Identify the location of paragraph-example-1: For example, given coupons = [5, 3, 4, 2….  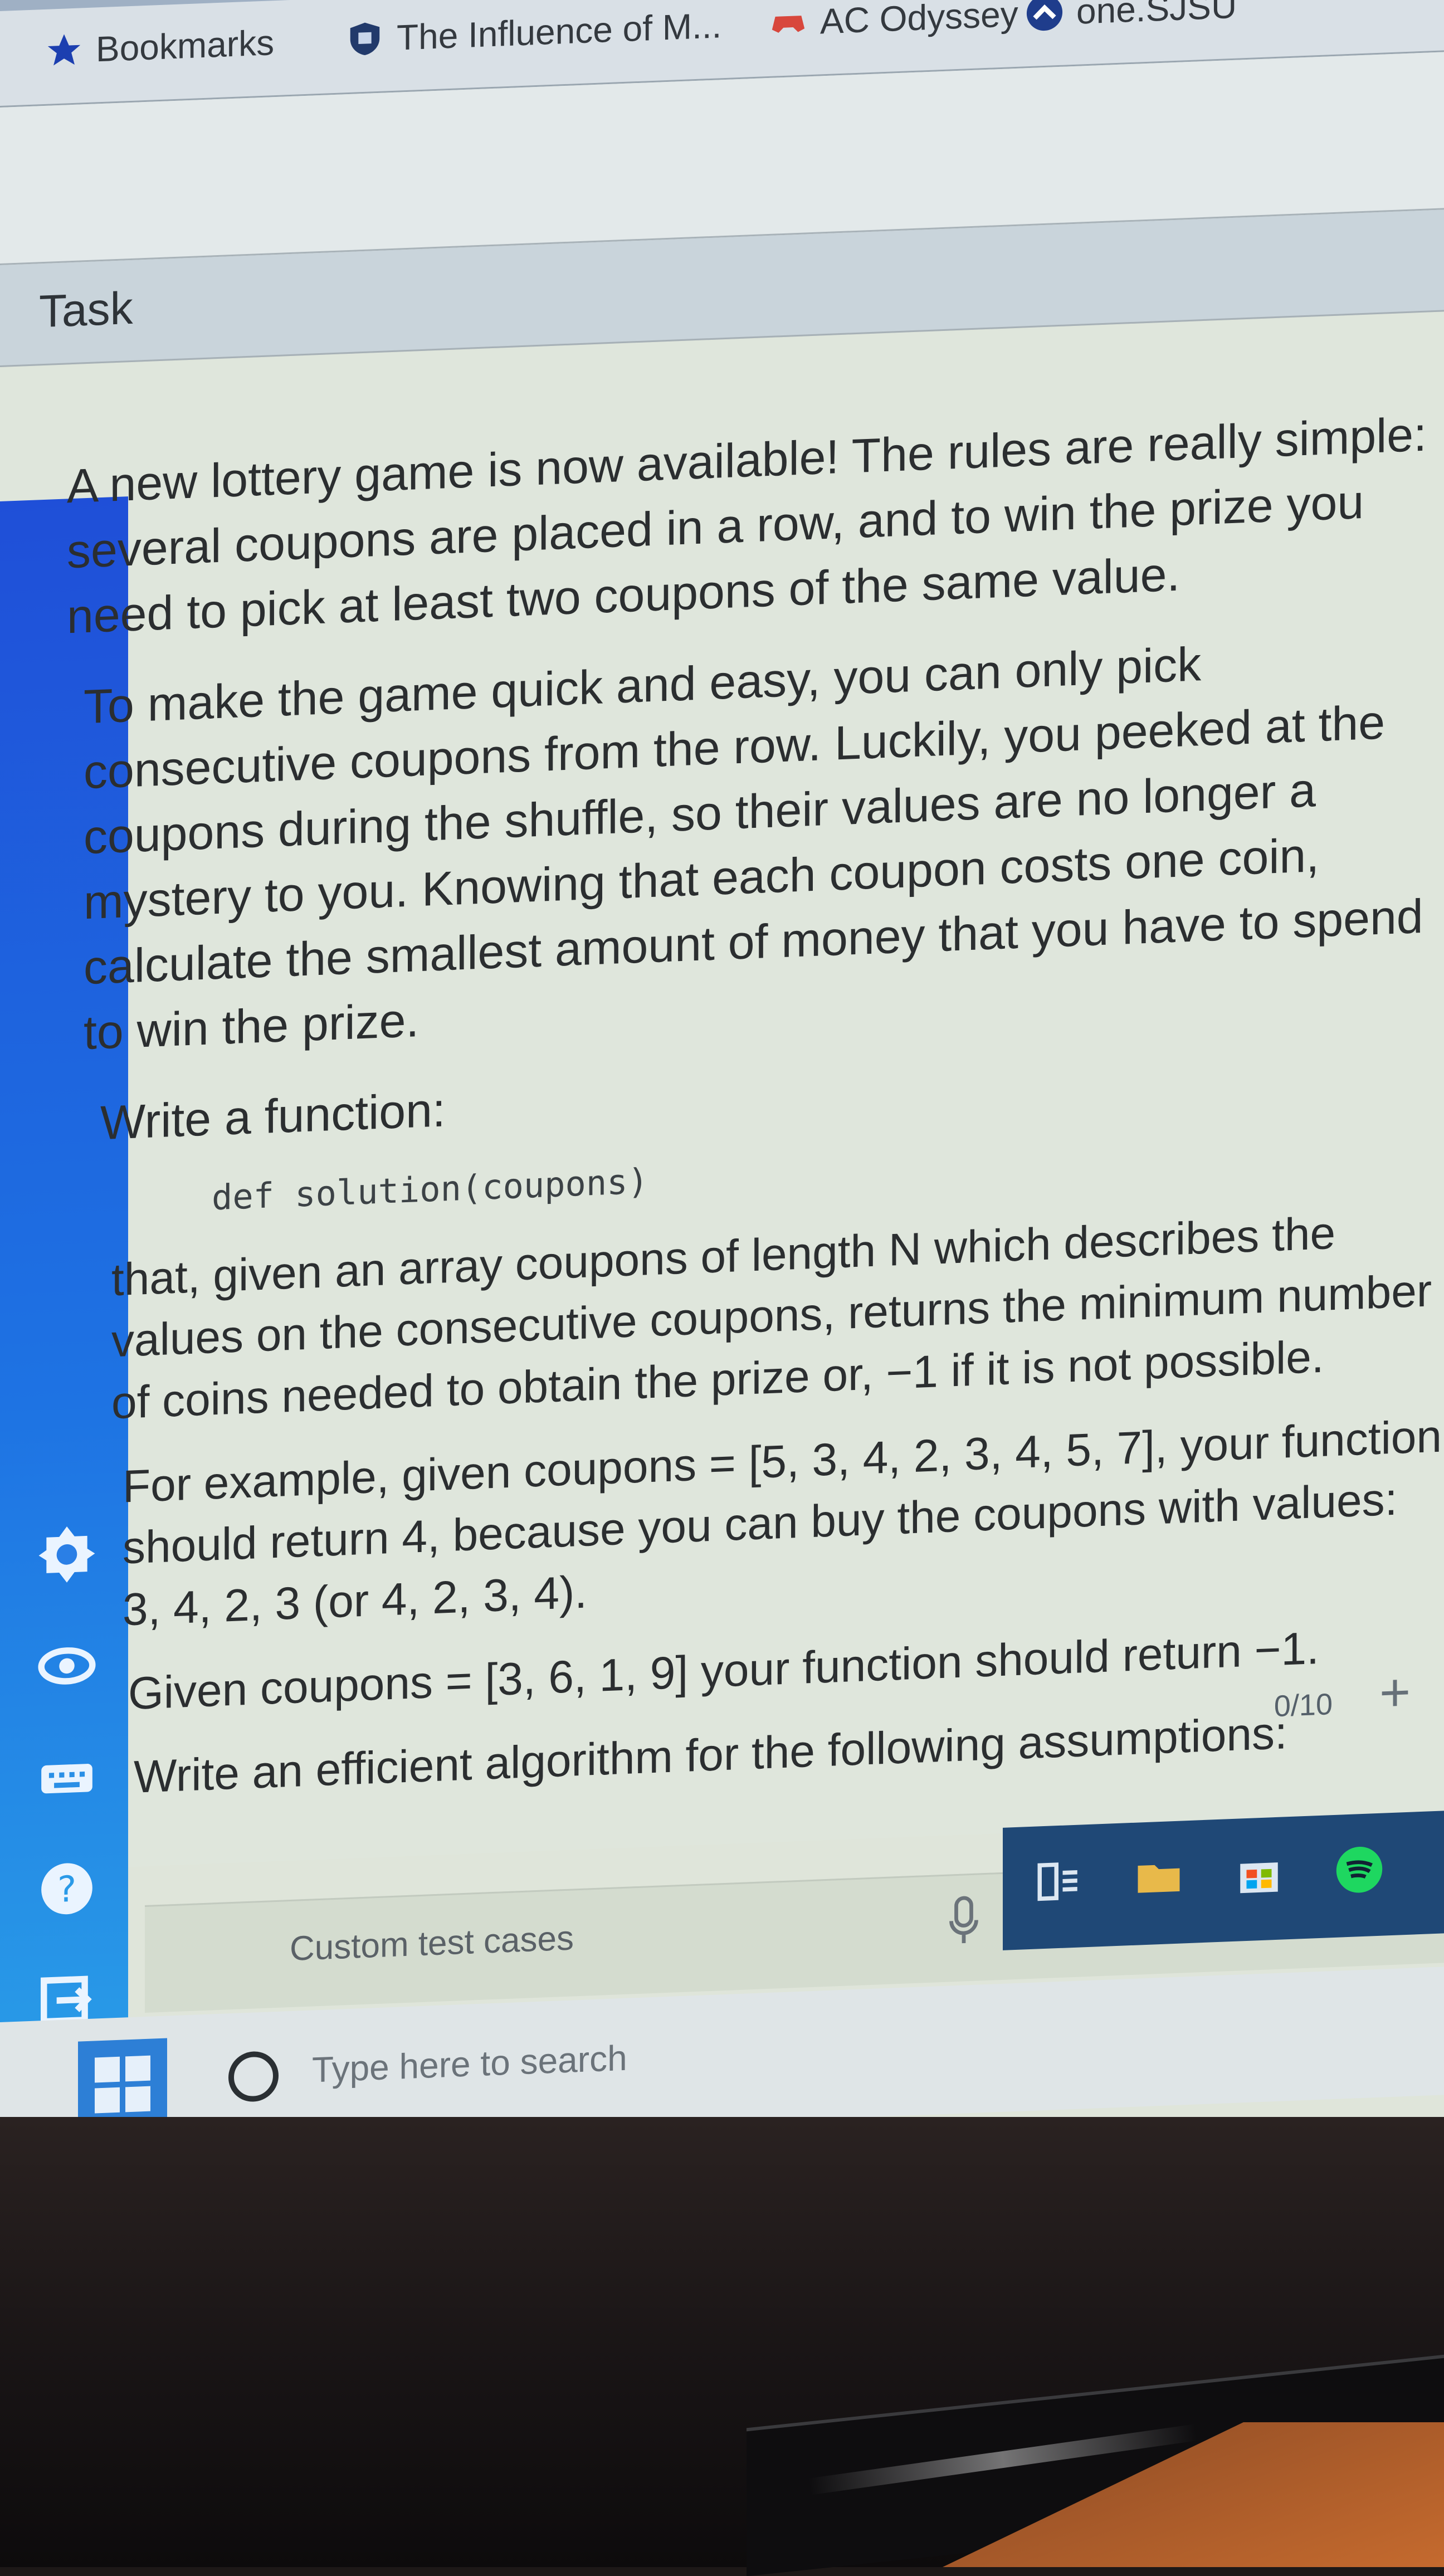
(783, 1523).